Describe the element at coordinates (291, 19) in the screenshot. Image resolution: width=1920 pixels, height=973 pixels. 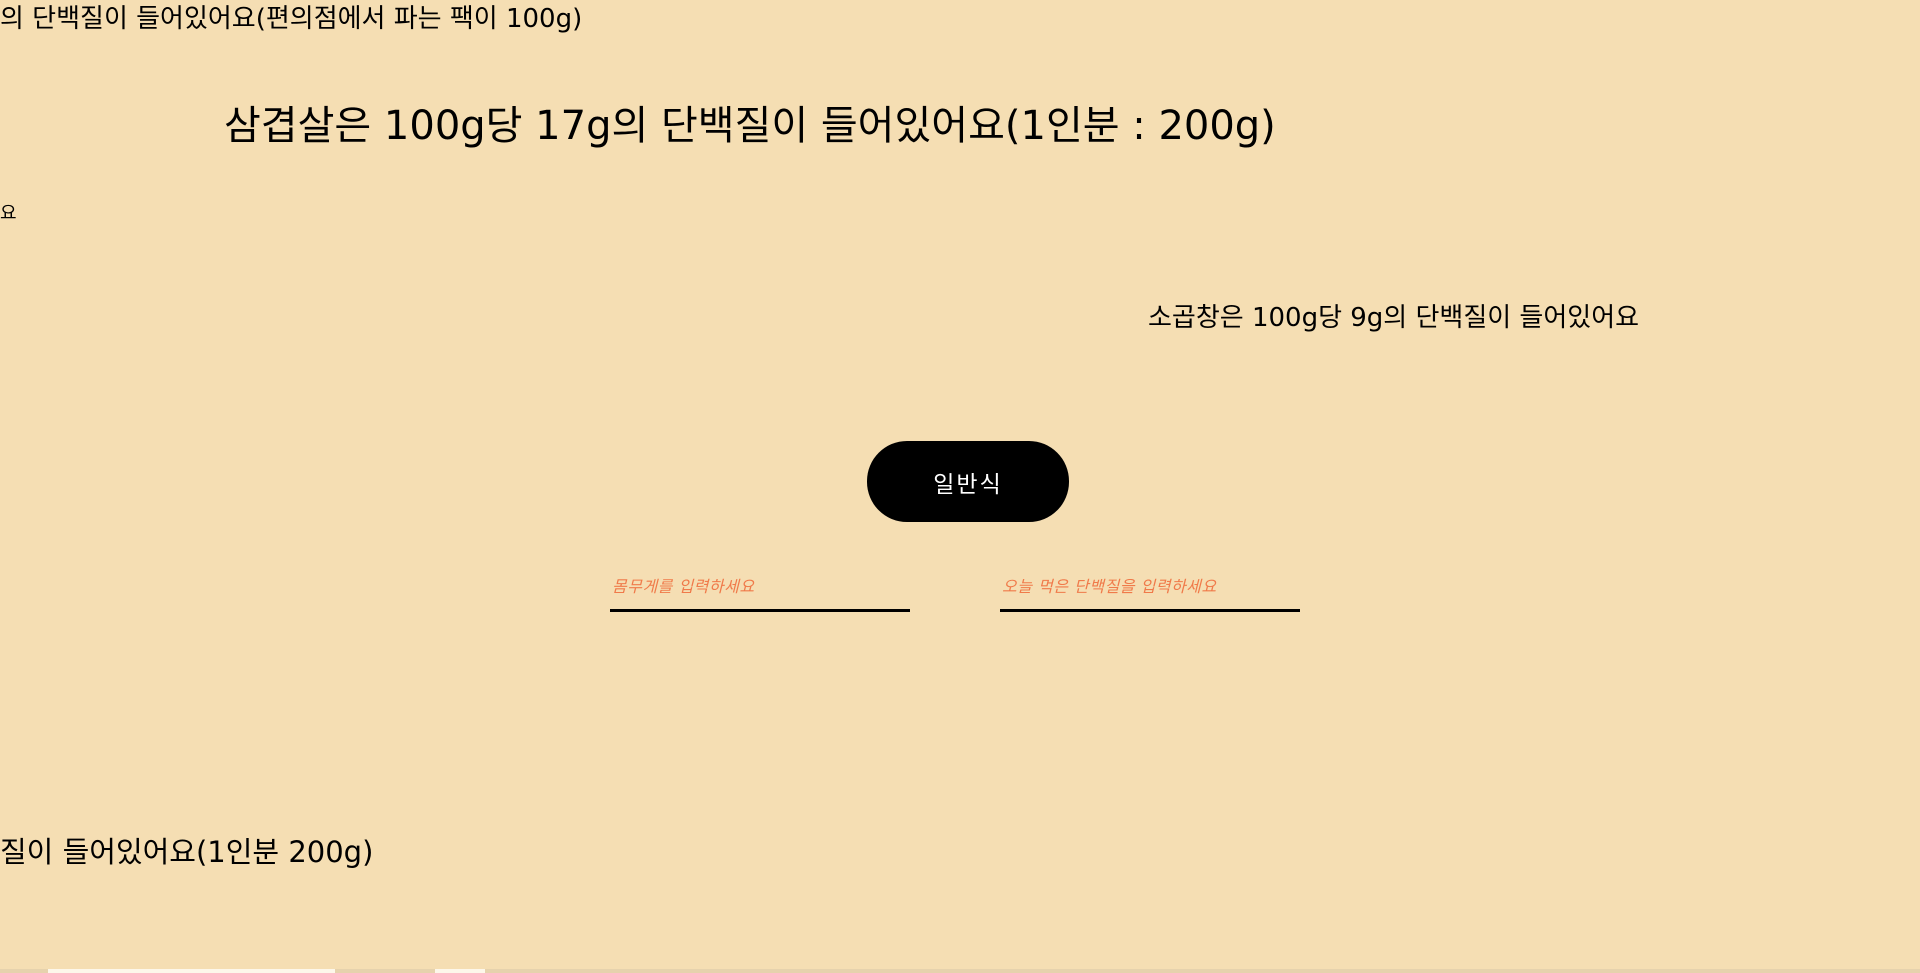
I see `floating-text-chicken-breast: 의 단백질이 들어있어요(편의점에서 파는 팩이 100g)` at that location.